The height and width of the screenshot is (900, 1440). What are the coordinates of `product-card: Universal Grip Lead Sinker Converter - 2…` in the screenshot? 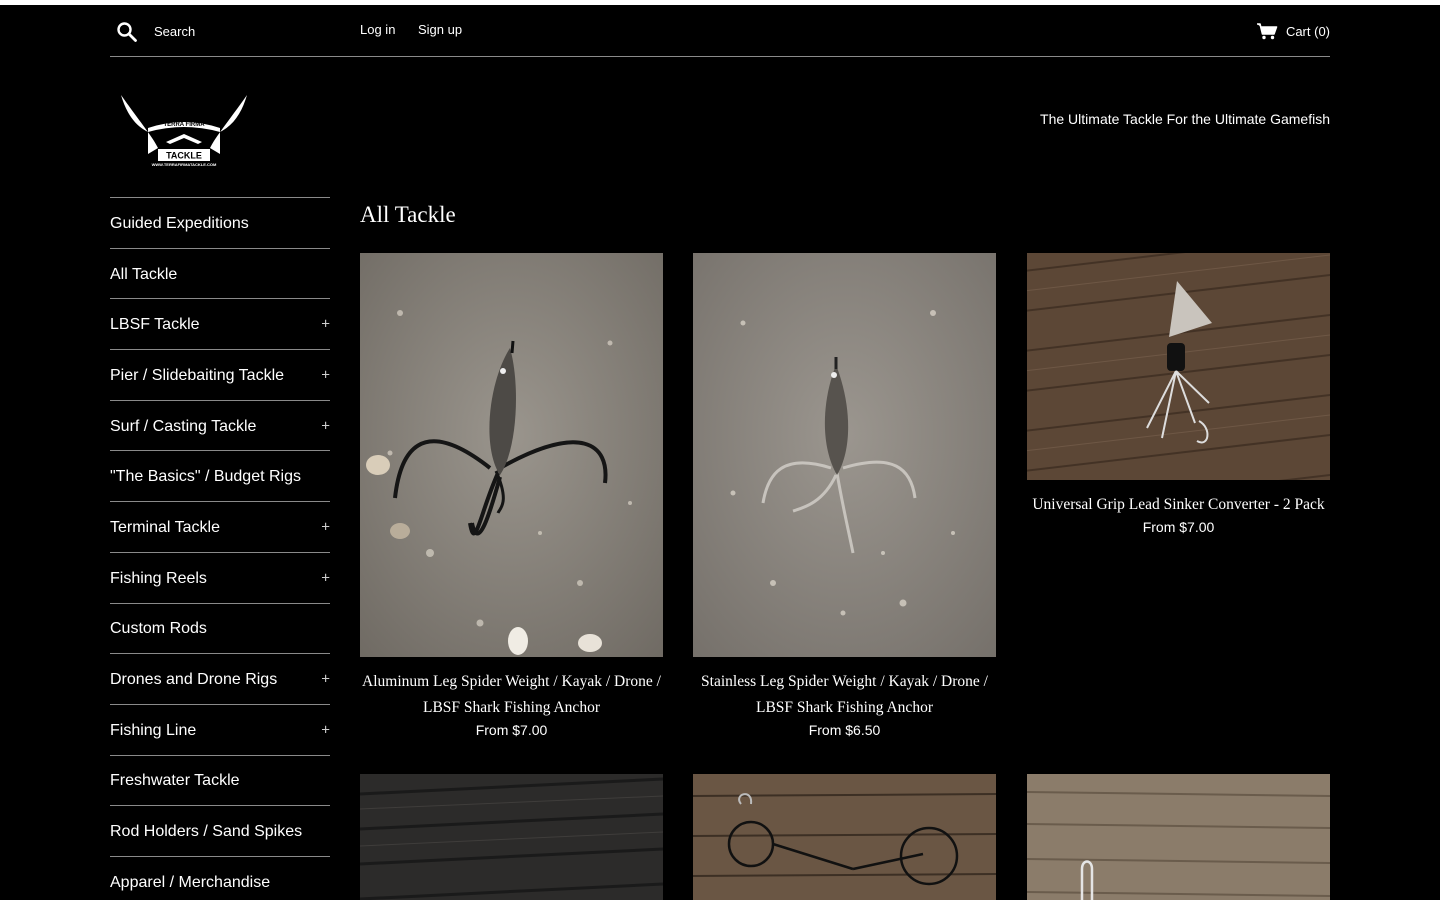 It's located at (1178, 394).